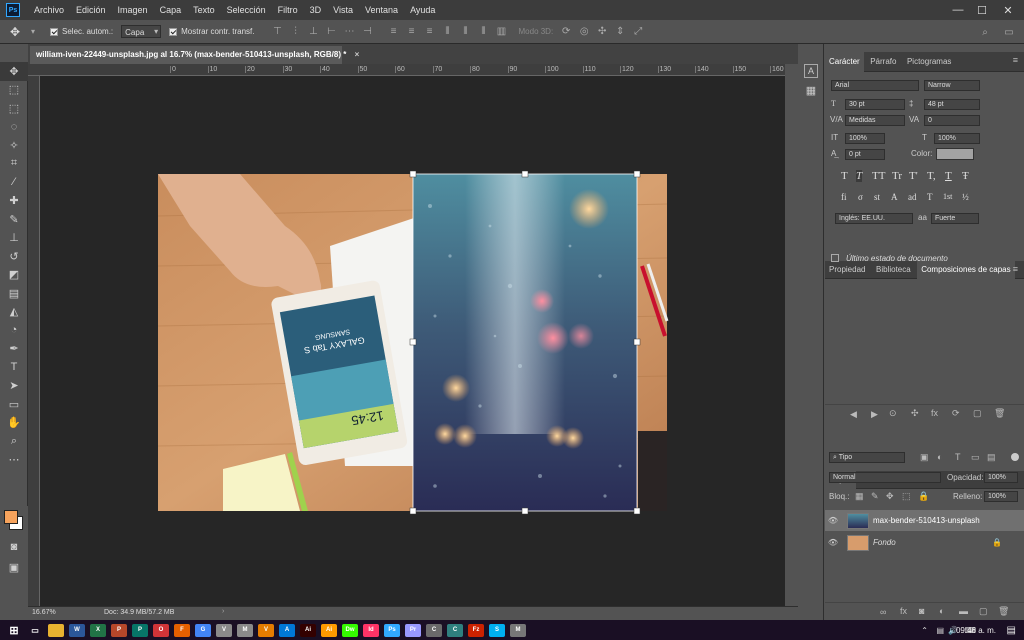 The width and height of the screenshot is (1024, 640). I want to click on leading-field: 48 pt, so click(952, 104).